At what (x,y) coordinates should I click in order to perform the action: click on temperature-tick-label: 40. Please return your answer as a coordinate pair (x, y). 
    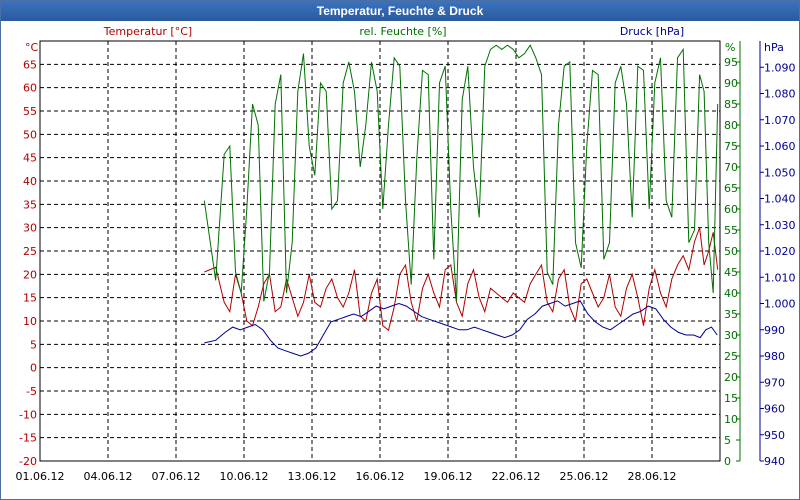
    Looking at the image, I should click on (30, 181).